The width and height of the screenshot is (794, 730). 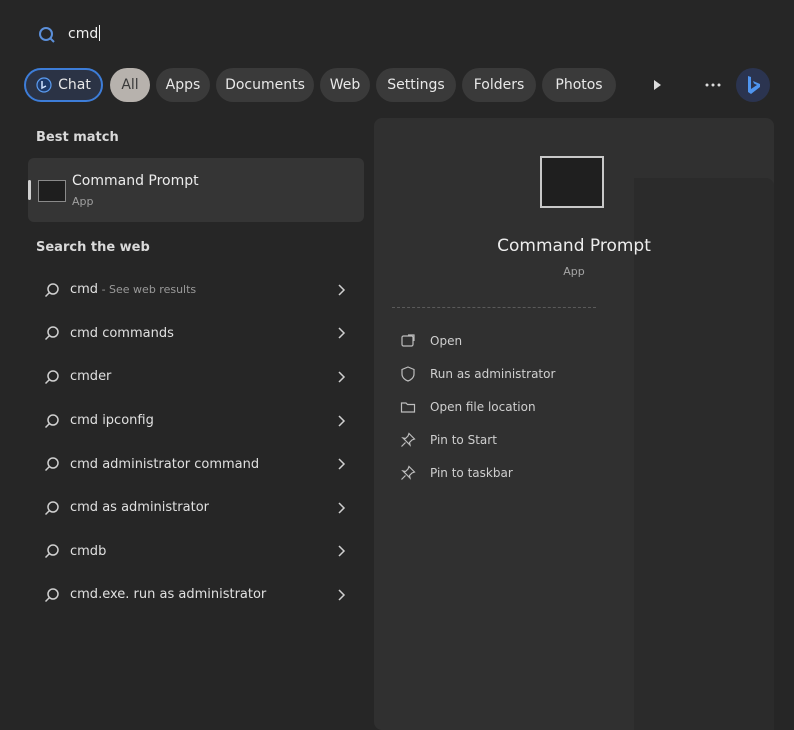 I want to click on web-result-label: cmd as administrator, so click(x=139, y=508).